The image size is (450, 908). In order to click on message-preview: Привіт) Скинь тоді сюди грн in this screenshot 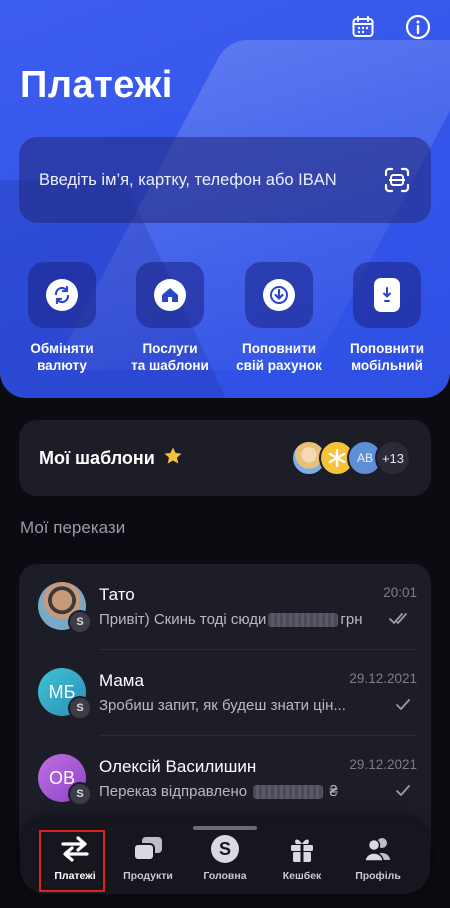, I will do `click(231, 619)`.